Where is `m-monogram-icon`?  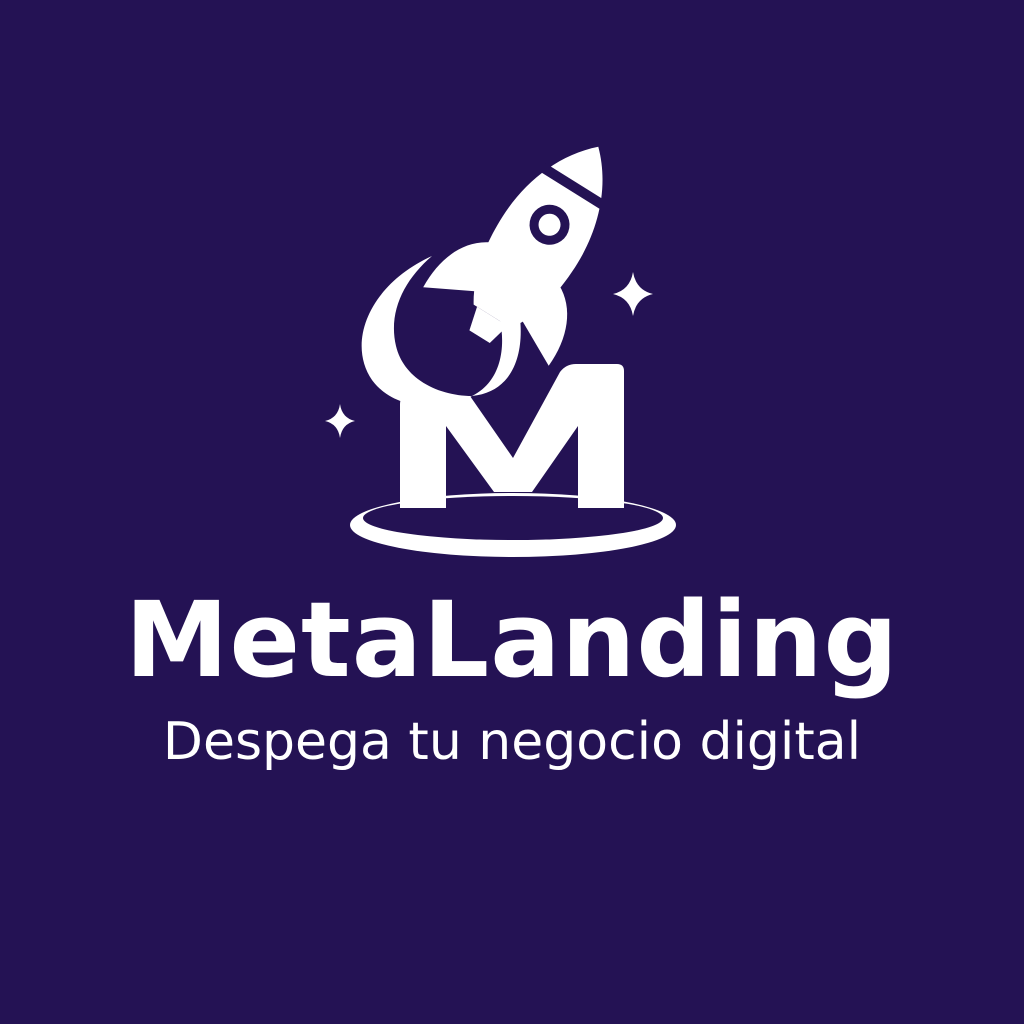
m-monogram-icon is located at coordinates (512, 436).